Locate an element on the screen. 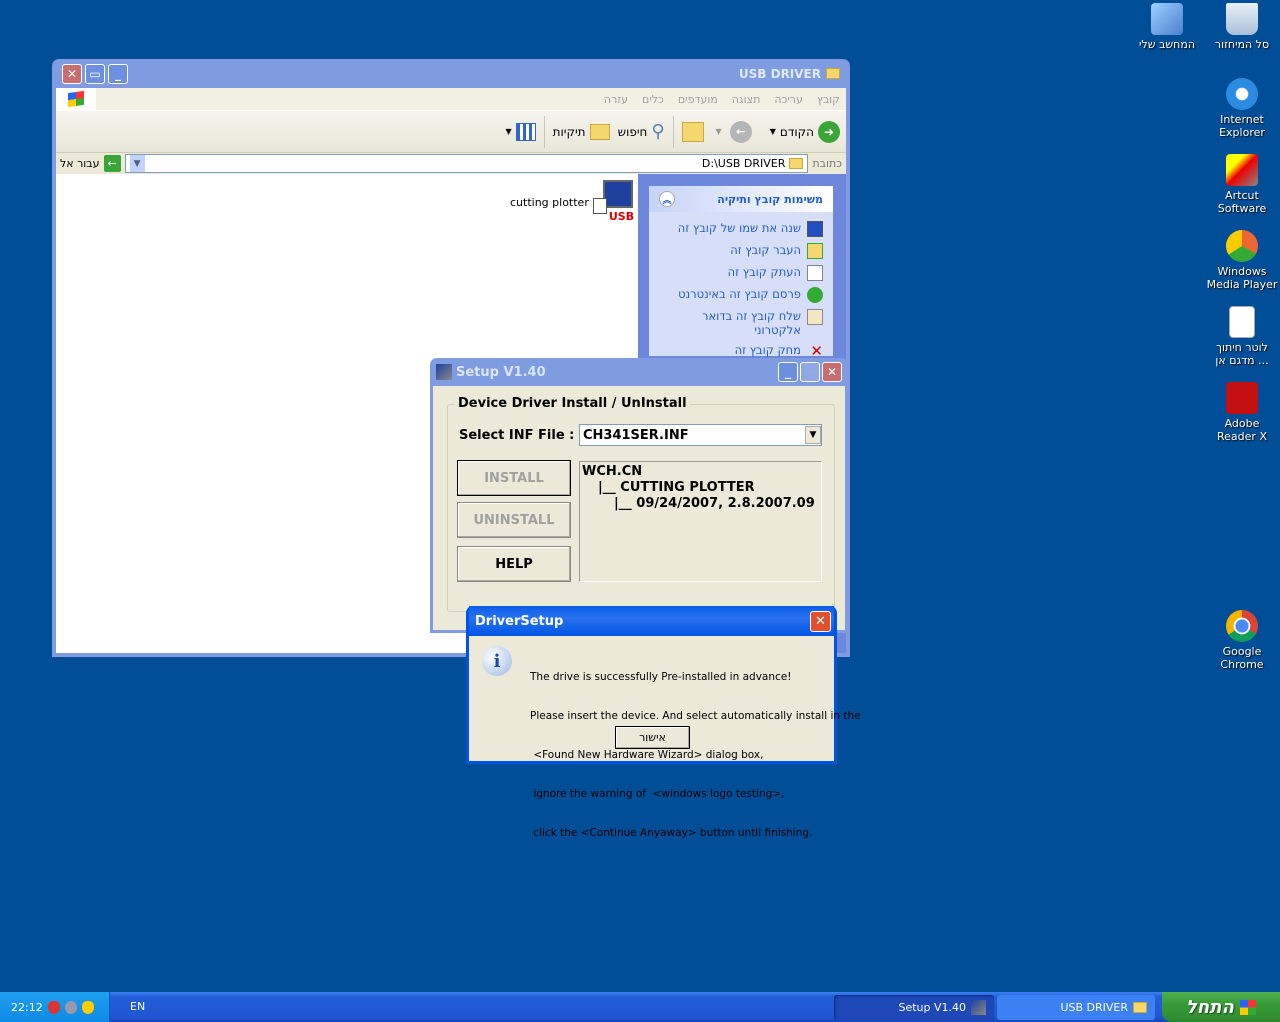 Image resolution: width=1280 pixels, height=1022 pixels. desktop-icon-my-computer: המחשב שלי is located at coordinates (1167, 27).